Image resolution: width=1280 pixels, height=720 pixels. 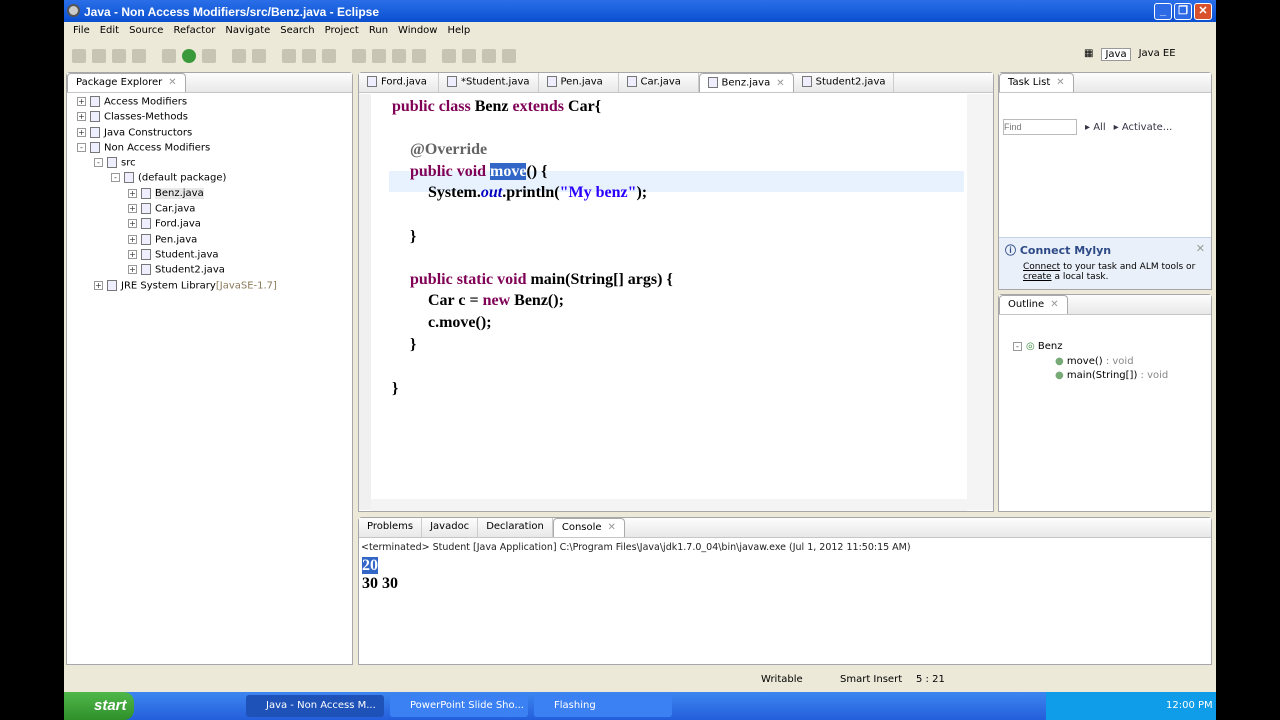 What do you see at coordinates (109, 32) in the screenshot?
I see `menu-edit: Edit` at bounding box center [109, 32].